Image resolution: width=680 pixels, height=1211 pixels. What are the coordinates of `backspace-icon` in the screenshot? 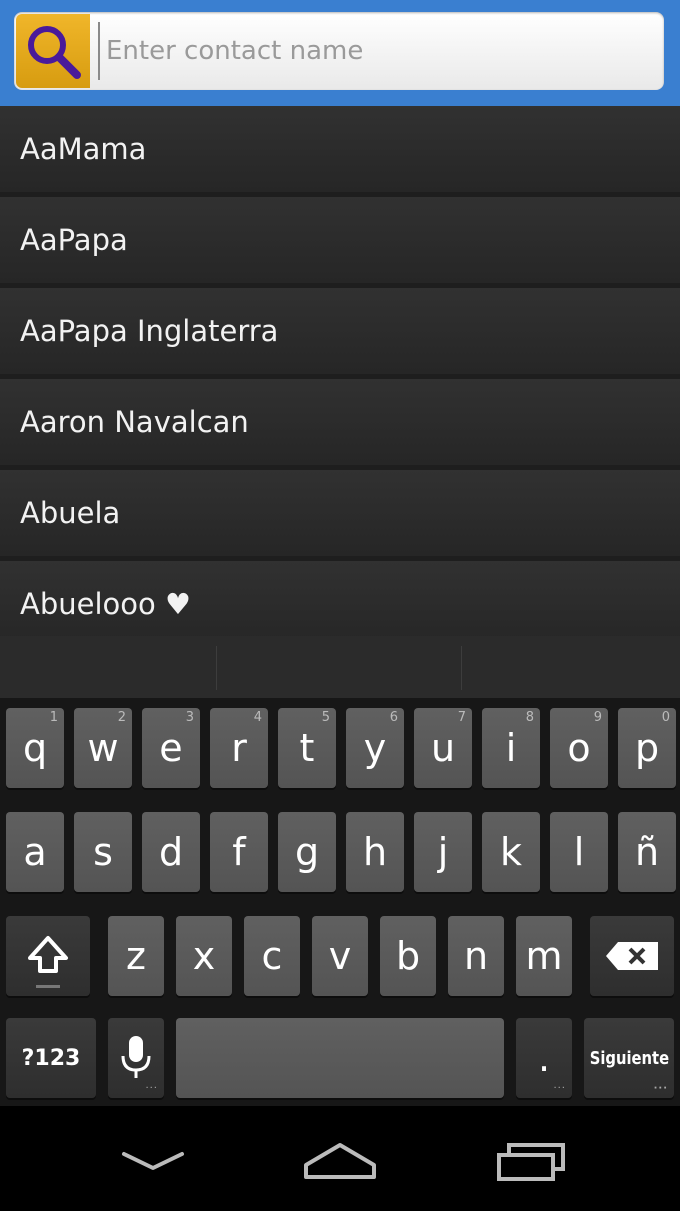 It's located at (632, 956).